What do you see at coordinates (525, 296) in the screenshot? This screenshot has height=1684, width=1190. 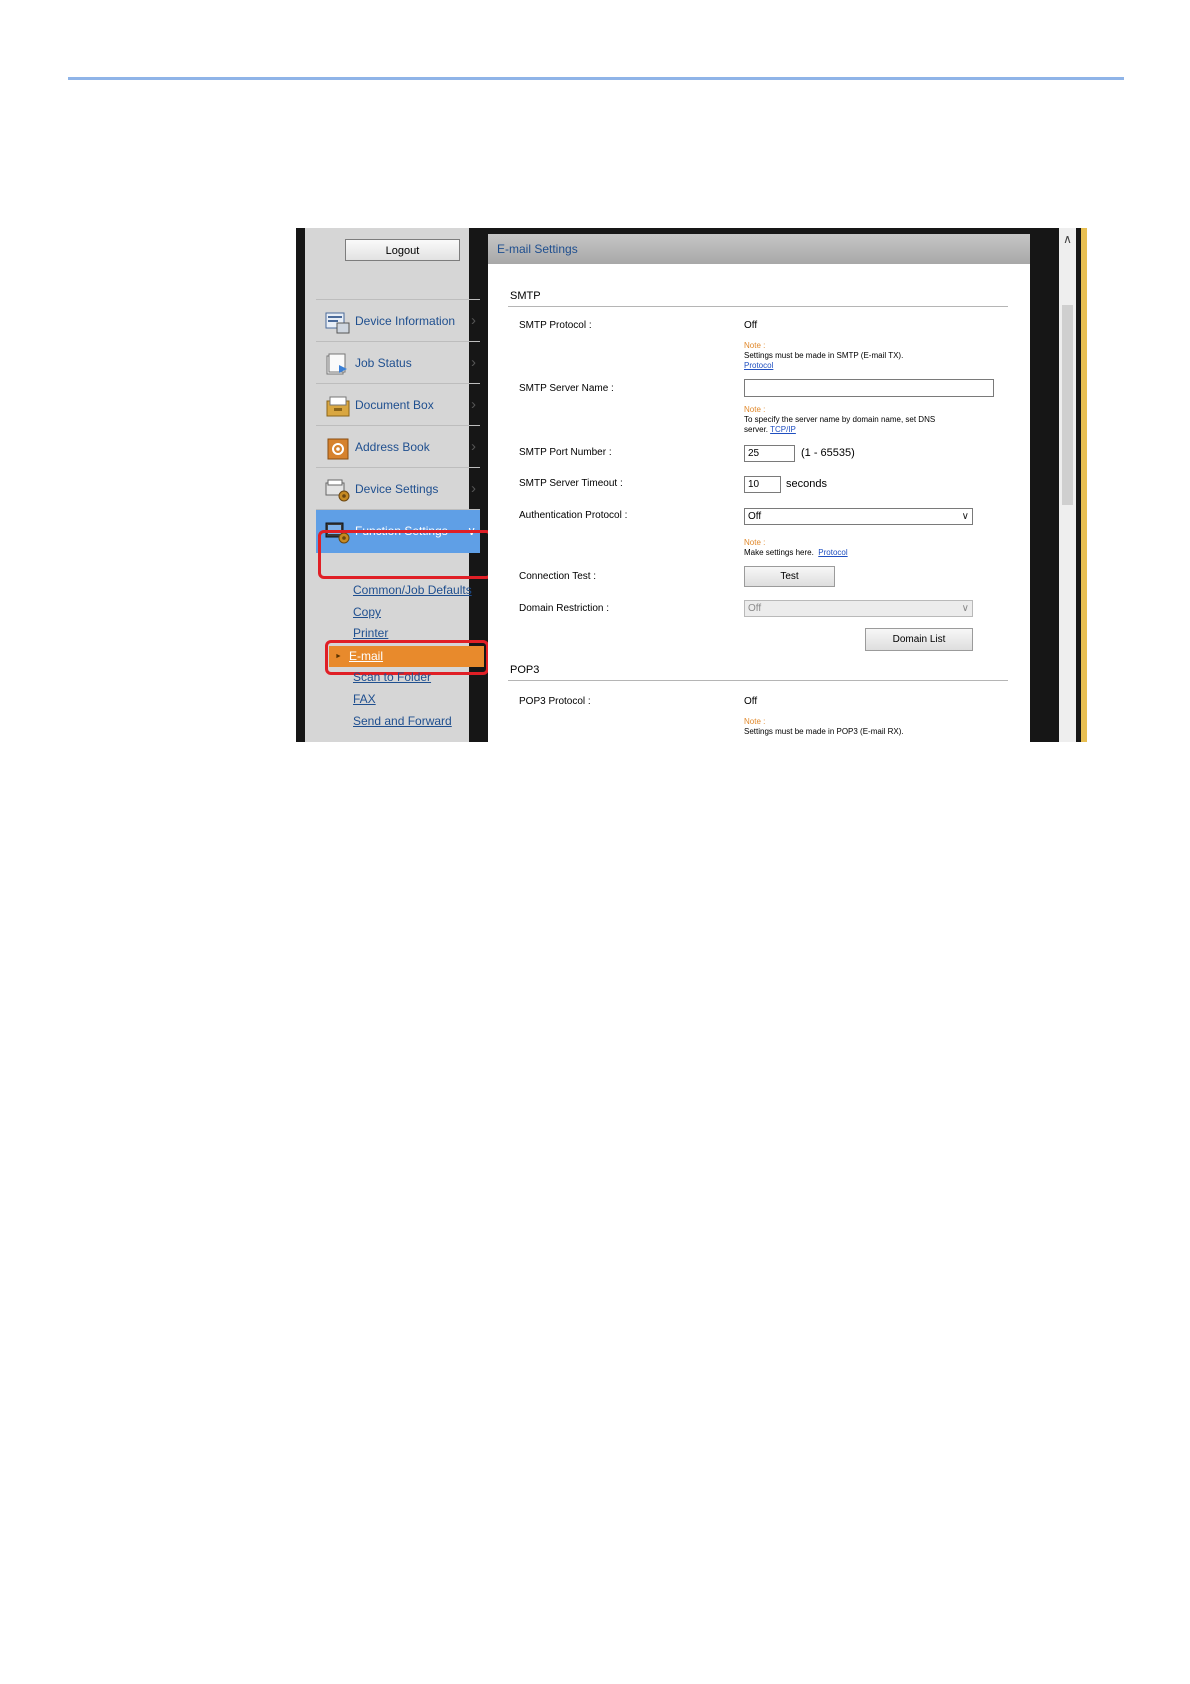 I see `smtp-section-title: SMTP` at bounding box center [525, 296].